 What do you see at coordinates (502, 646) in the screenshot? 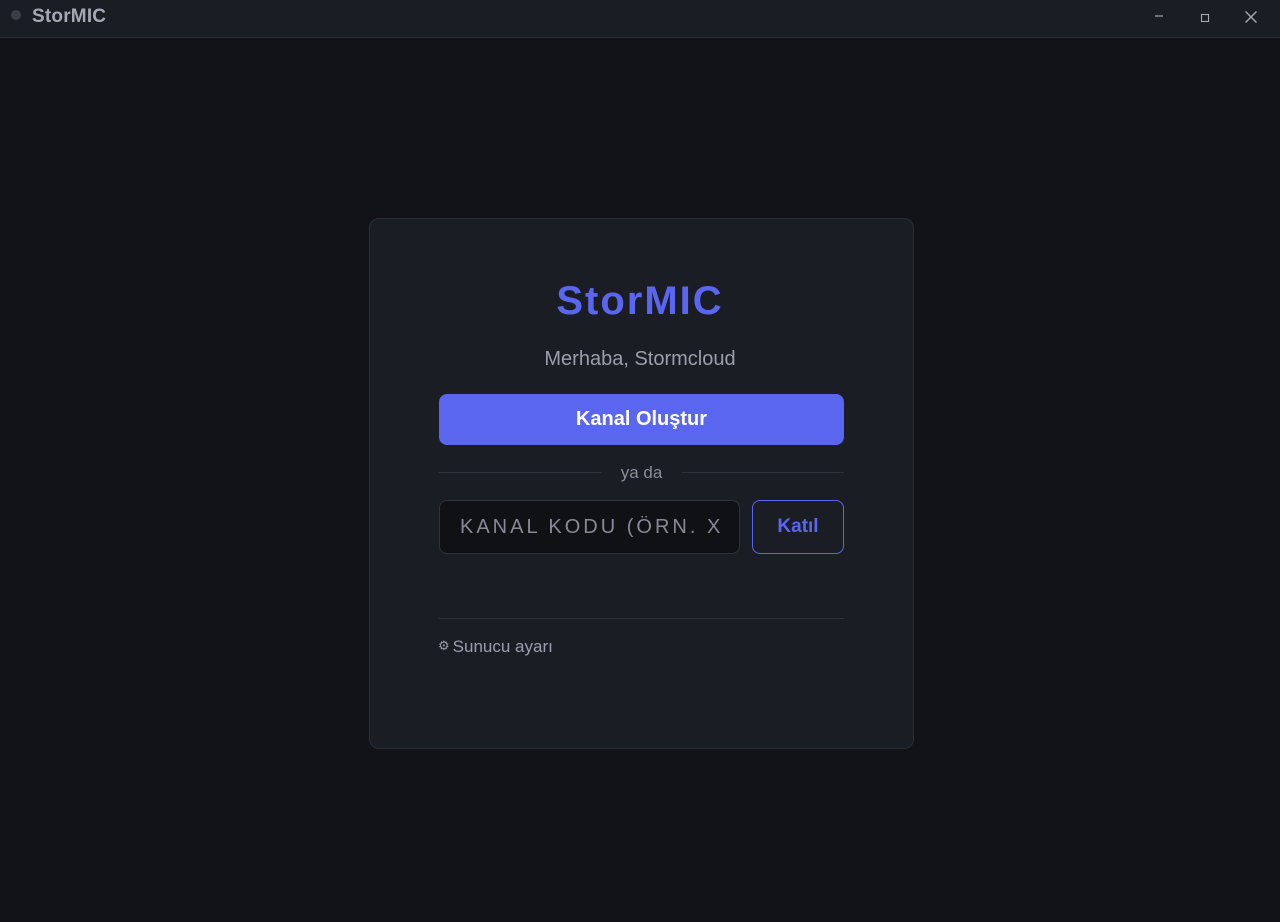
I see `server-settings-label: Sunucu ayarı` at bounding box center [502, 646].